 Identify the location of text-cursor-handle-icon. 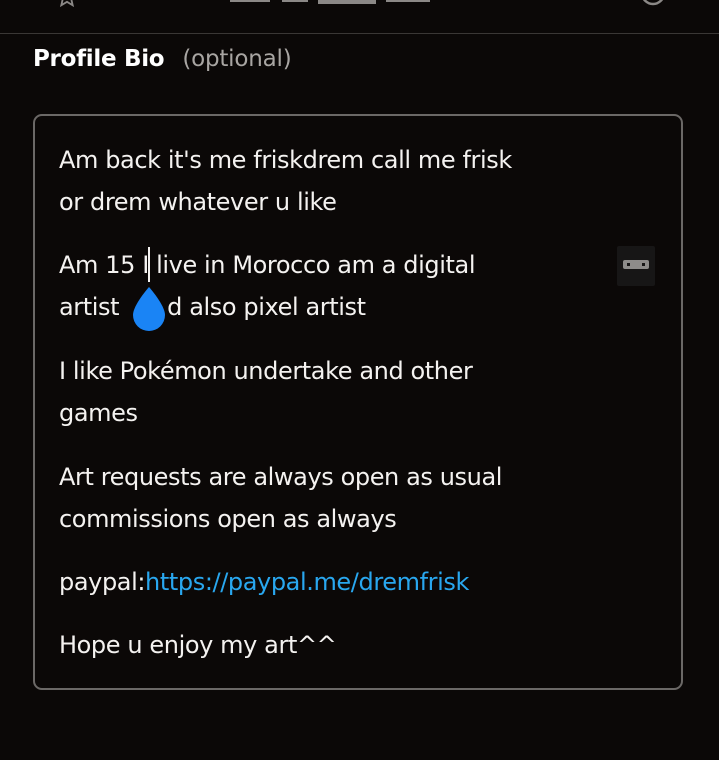
(149, 309).